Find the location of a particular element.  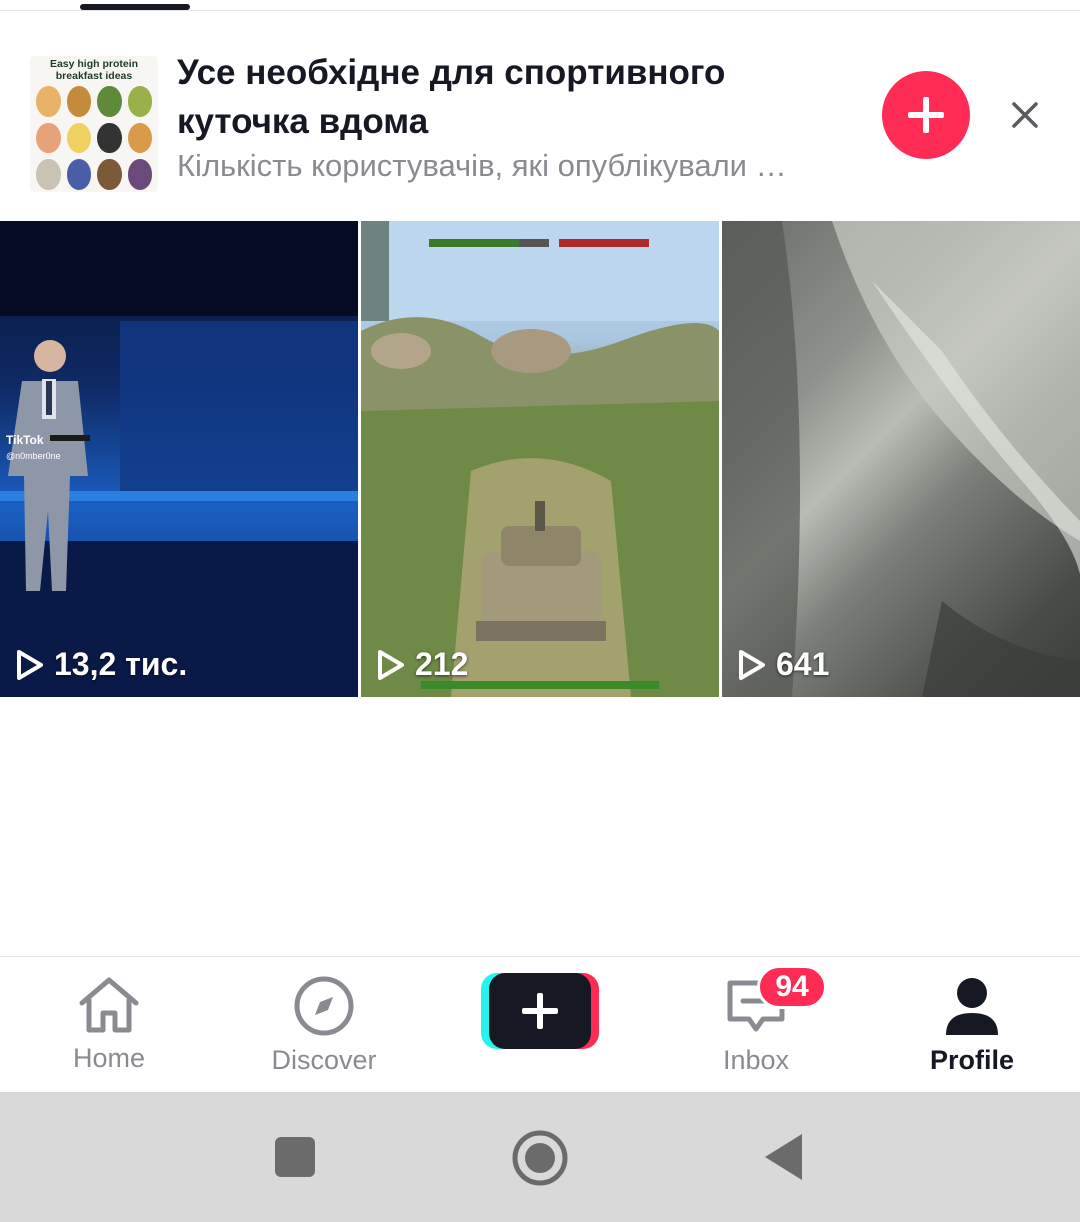

view-count-value: 641 is located at coordinates (803, 664).